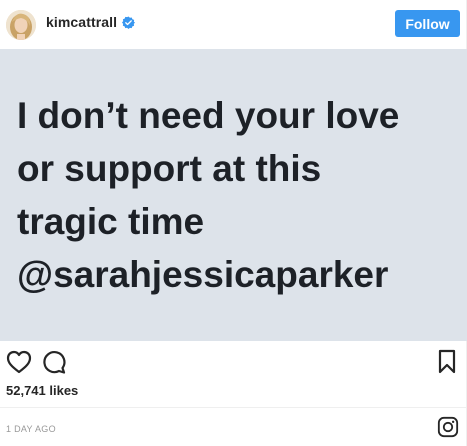  Describe the element at coordinates (208, 115) in the screenshot. I see `post-text-line: I don’t need your love` at that location.